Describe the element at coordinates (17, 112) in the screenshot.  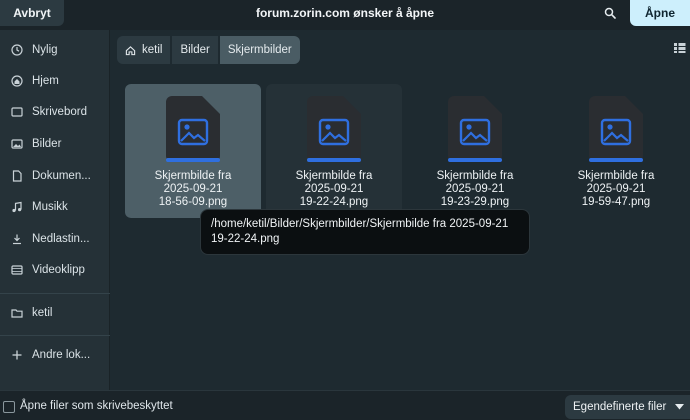
I see `desktop-icon` at that location.